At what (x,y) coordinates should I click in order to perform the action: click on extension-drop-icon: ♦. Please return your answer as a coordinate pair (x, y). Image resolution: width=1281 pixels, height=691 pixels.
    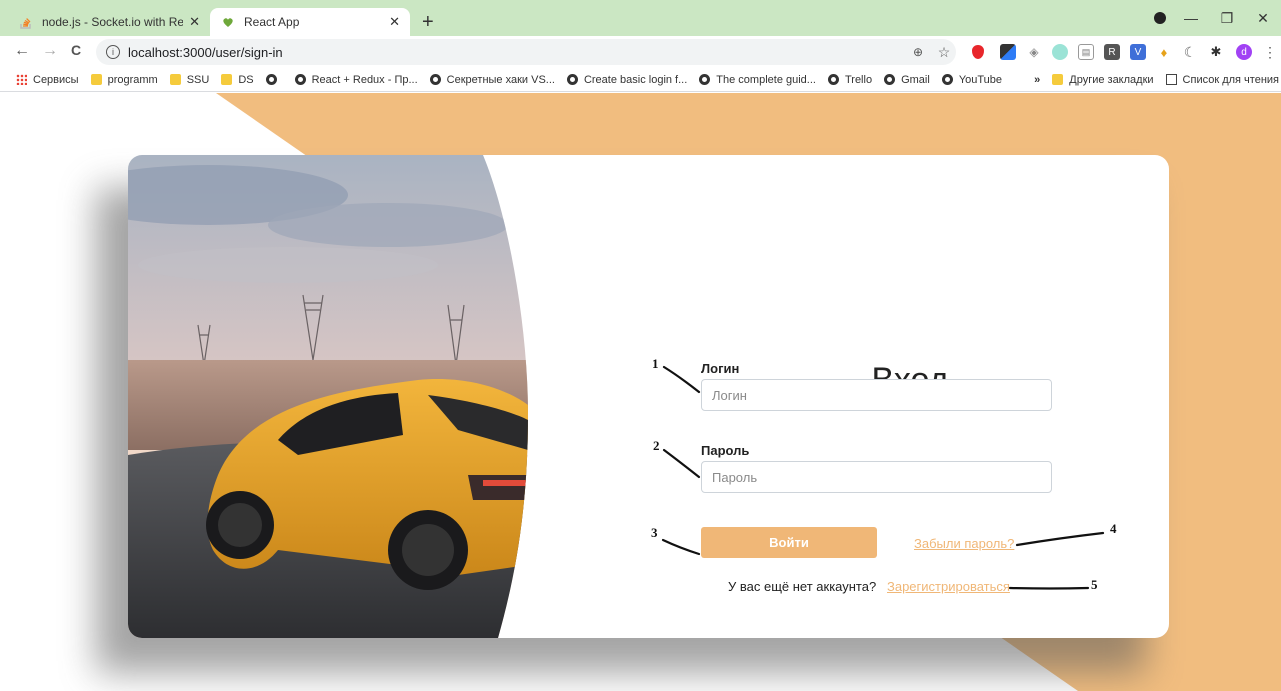
    Looking at the image, I should click on (1164, 52).